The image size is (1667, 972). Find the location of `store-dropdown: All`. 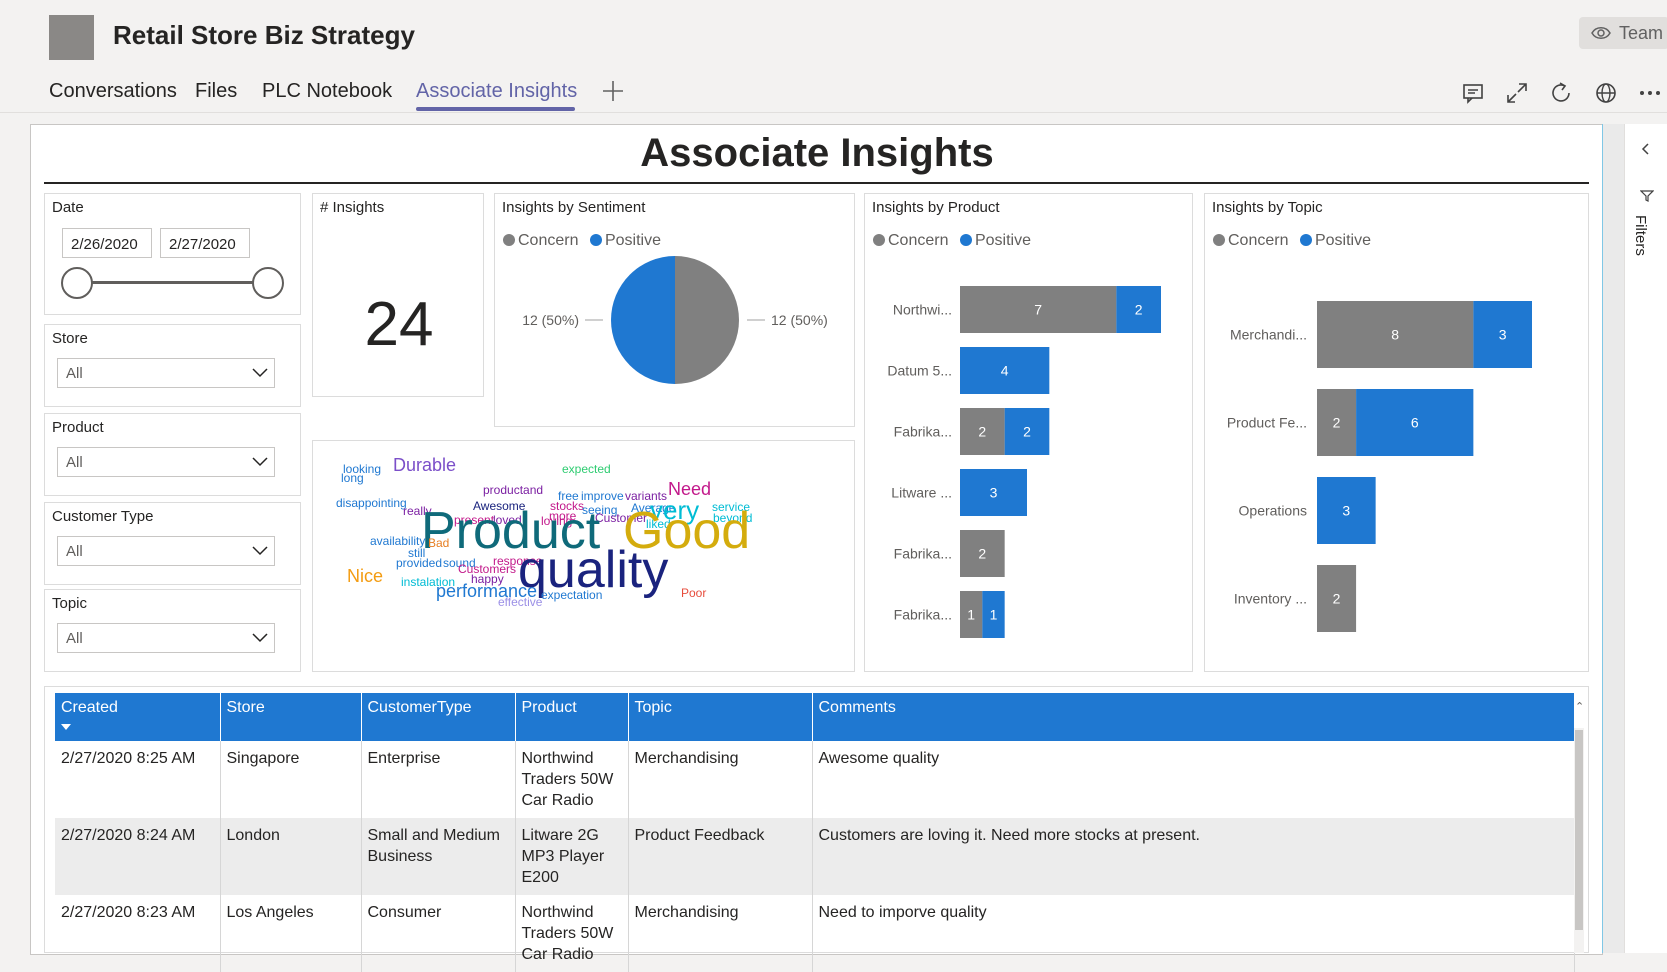

store-dropdown: All is located at coordinates (166, 373).